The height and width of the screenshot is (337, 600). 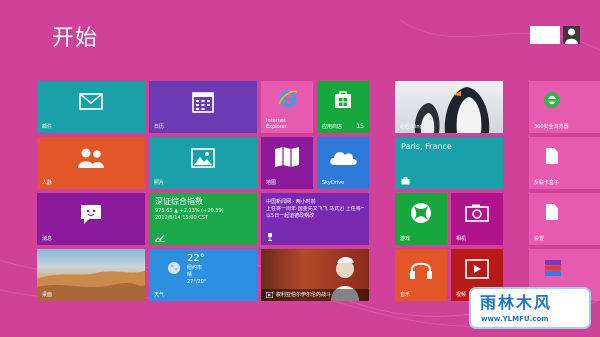 I want to click on tile-label: 地图, so click(x=271, y=183).